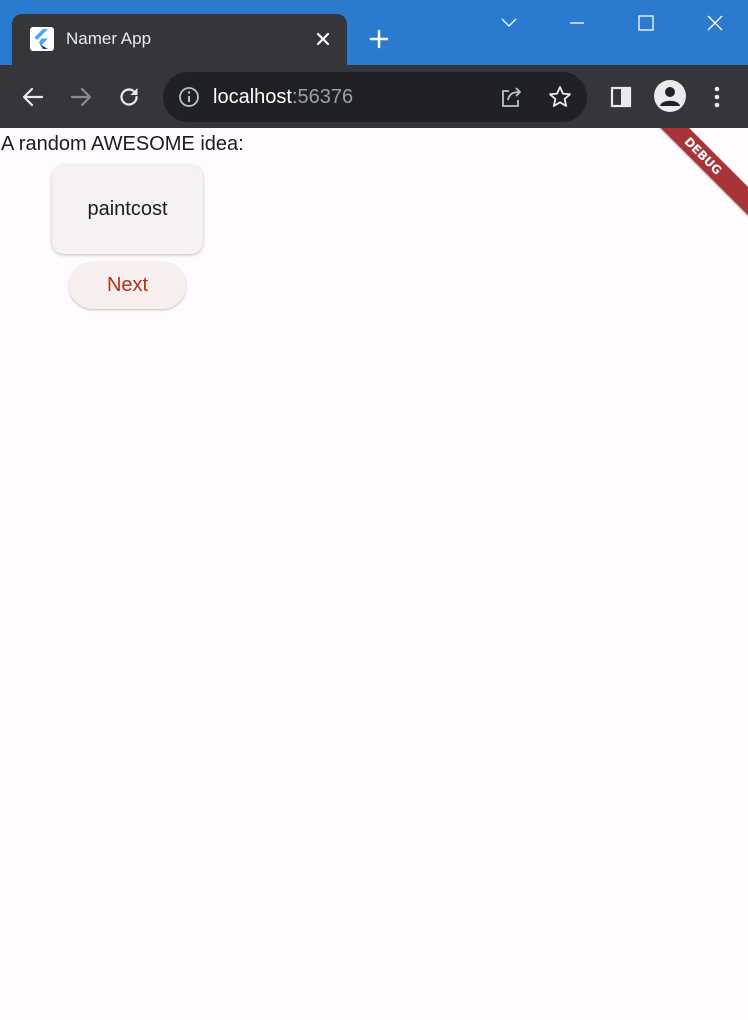 Image resolution: width=748 pixels, height=1020 pixels. I want to click on word-pair-text: paintcost, so click(127, 209).